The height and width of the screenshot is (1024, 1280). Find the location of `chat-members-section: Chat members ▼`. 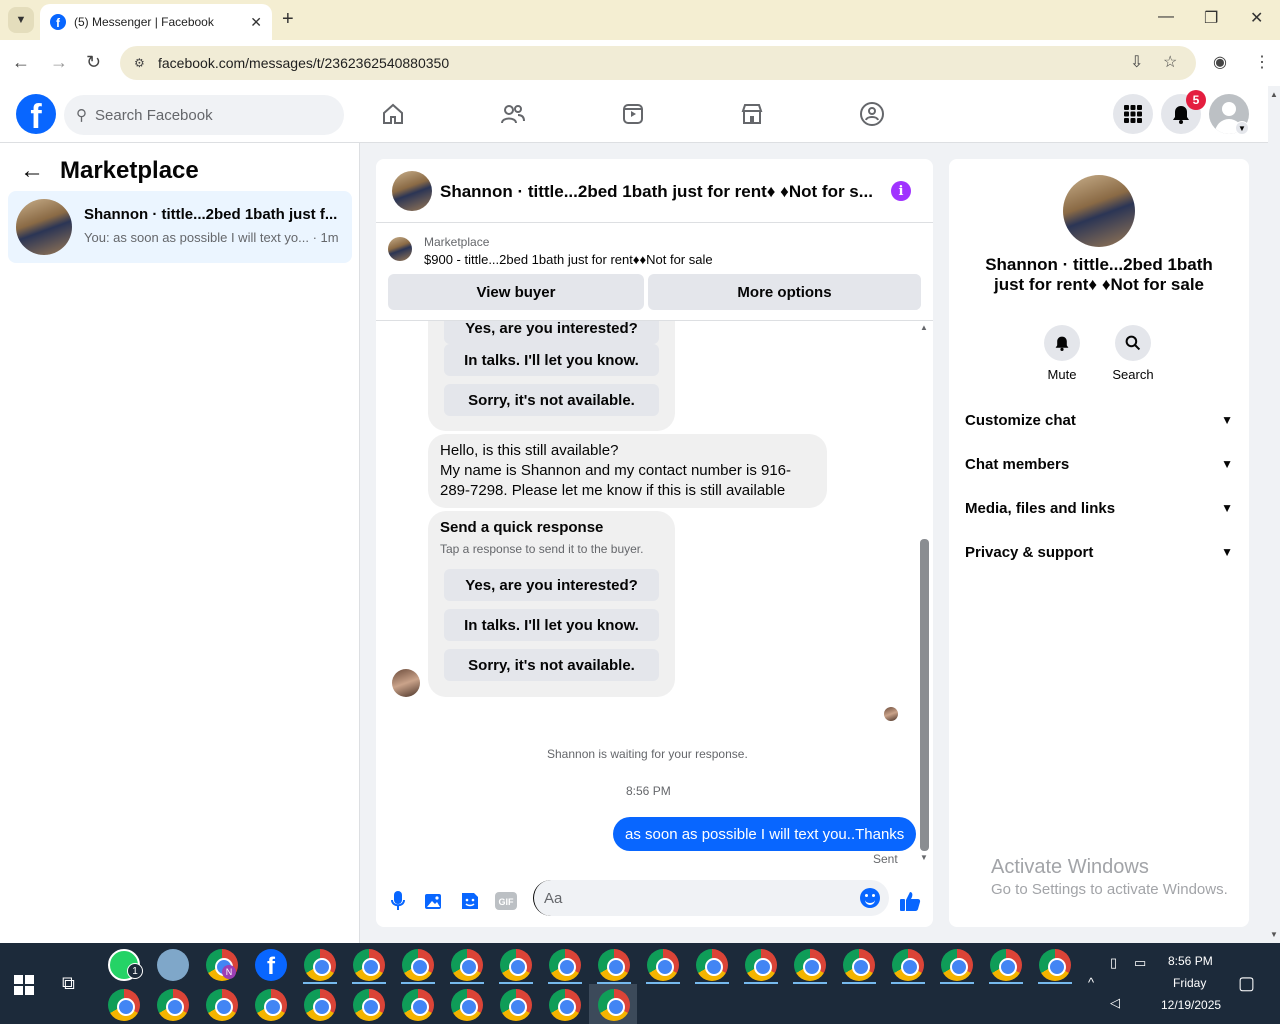

chat-members-section: Chat members ▼ is located at coordinates (1099, 464).